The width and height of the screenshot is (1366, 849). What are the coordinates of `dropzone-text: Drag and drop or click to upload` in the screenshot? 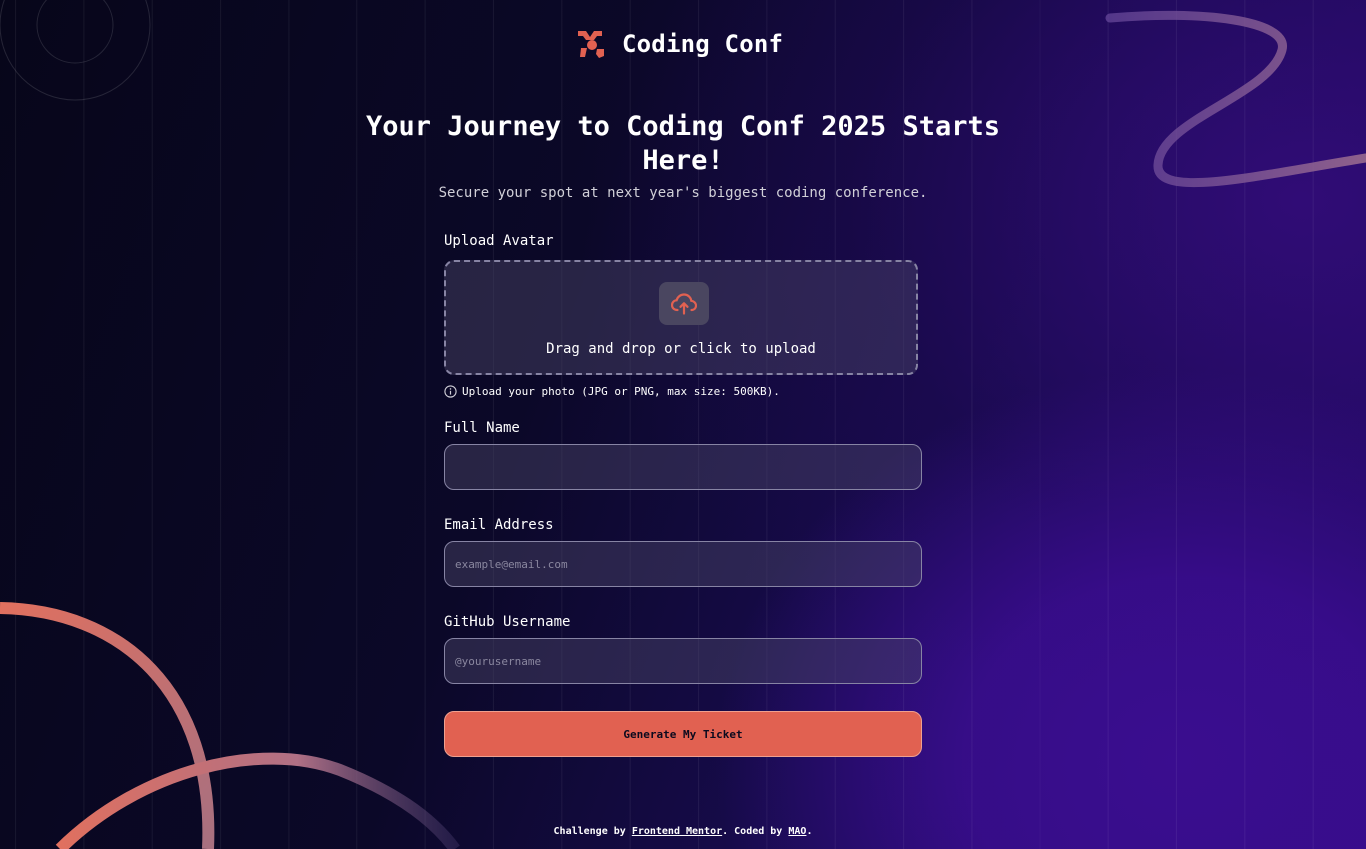 It's located at (681, 349).